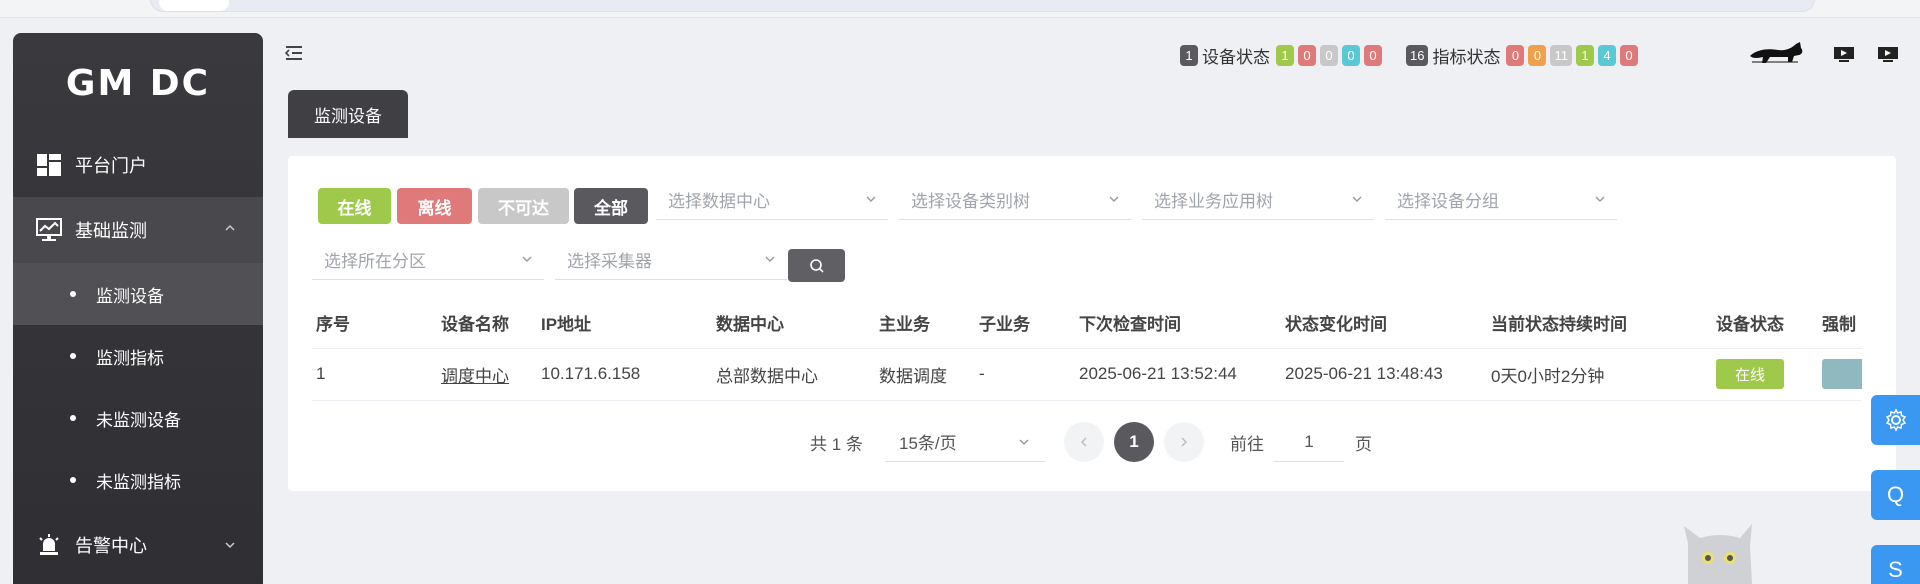 This screenshot has height=584, width=1920. What do you see at coordinates (428, 260) in the screenshot?
I see `zone-select: 选择所在分区` at bounding box center [428, 260].